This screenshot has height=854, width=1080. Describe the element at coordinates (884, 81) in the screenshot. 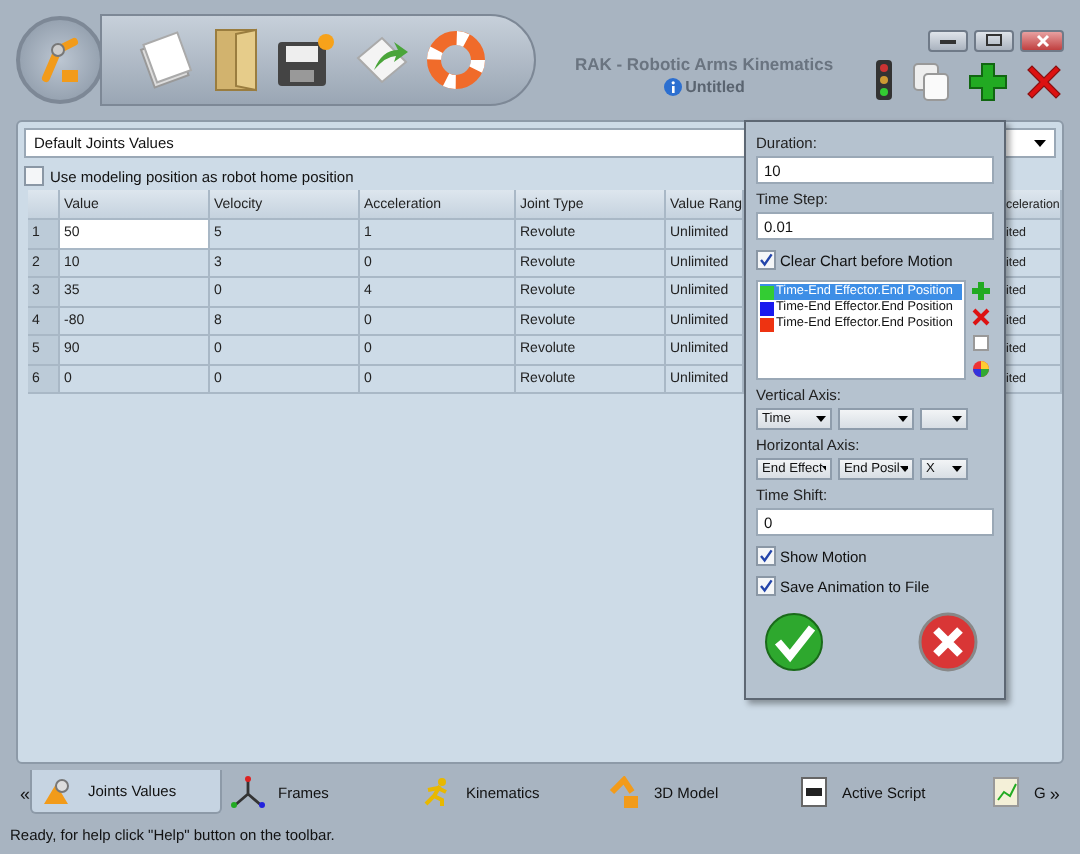

I see `traffic-light-icon` at that location.